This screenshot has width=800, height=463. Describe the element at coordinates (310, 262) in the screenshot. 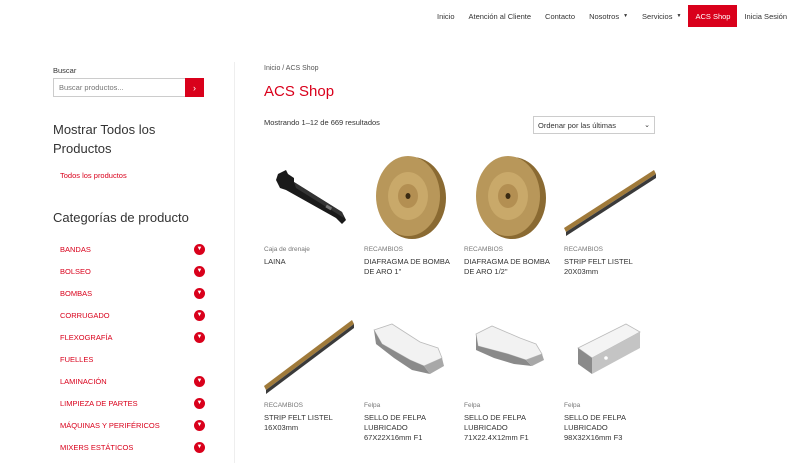

I see `product-name: LAINA` at that location.